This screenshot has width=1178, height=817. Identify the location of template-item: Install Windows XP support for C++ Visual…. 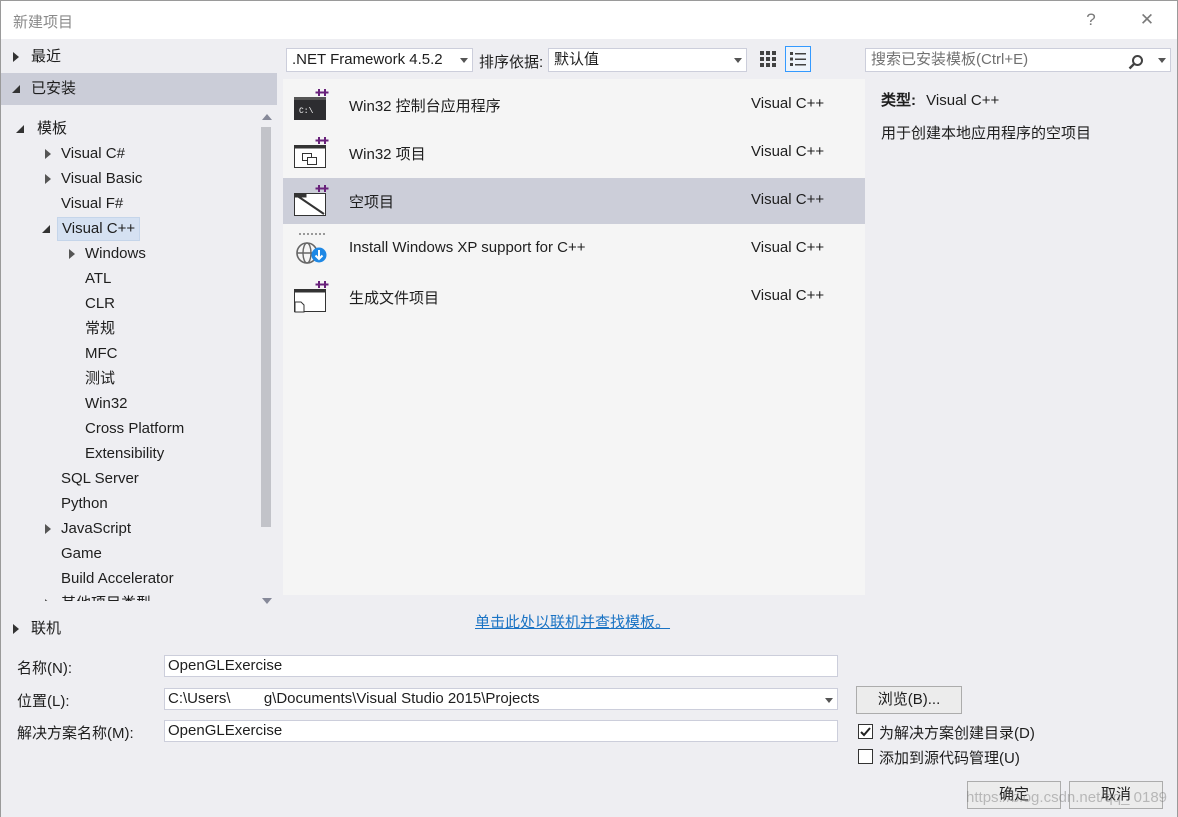
(574, 249).